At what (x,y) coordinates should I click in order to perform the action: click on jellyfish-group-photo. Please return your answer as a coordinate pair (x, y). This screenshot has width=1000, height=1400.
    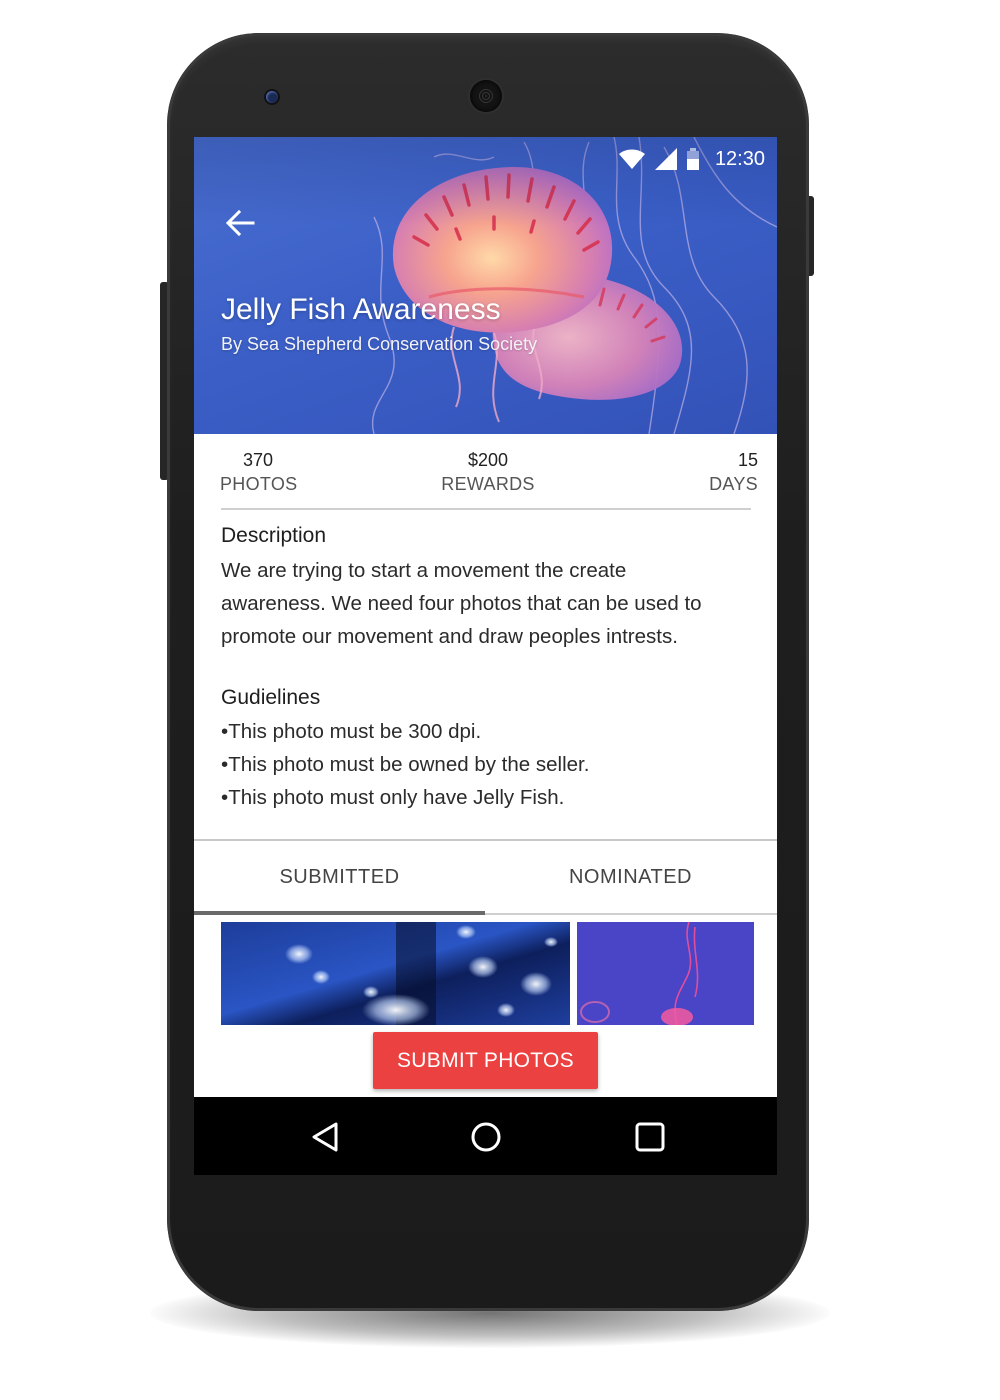
    Looking at the image, I should click on (395, 973).